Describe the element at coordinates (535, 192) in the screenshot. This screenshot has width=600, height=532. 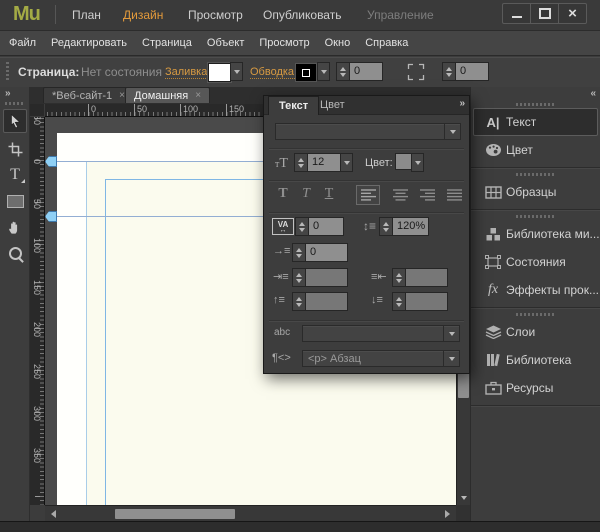
I see `dock-item-swatches: Образцы` at that location.